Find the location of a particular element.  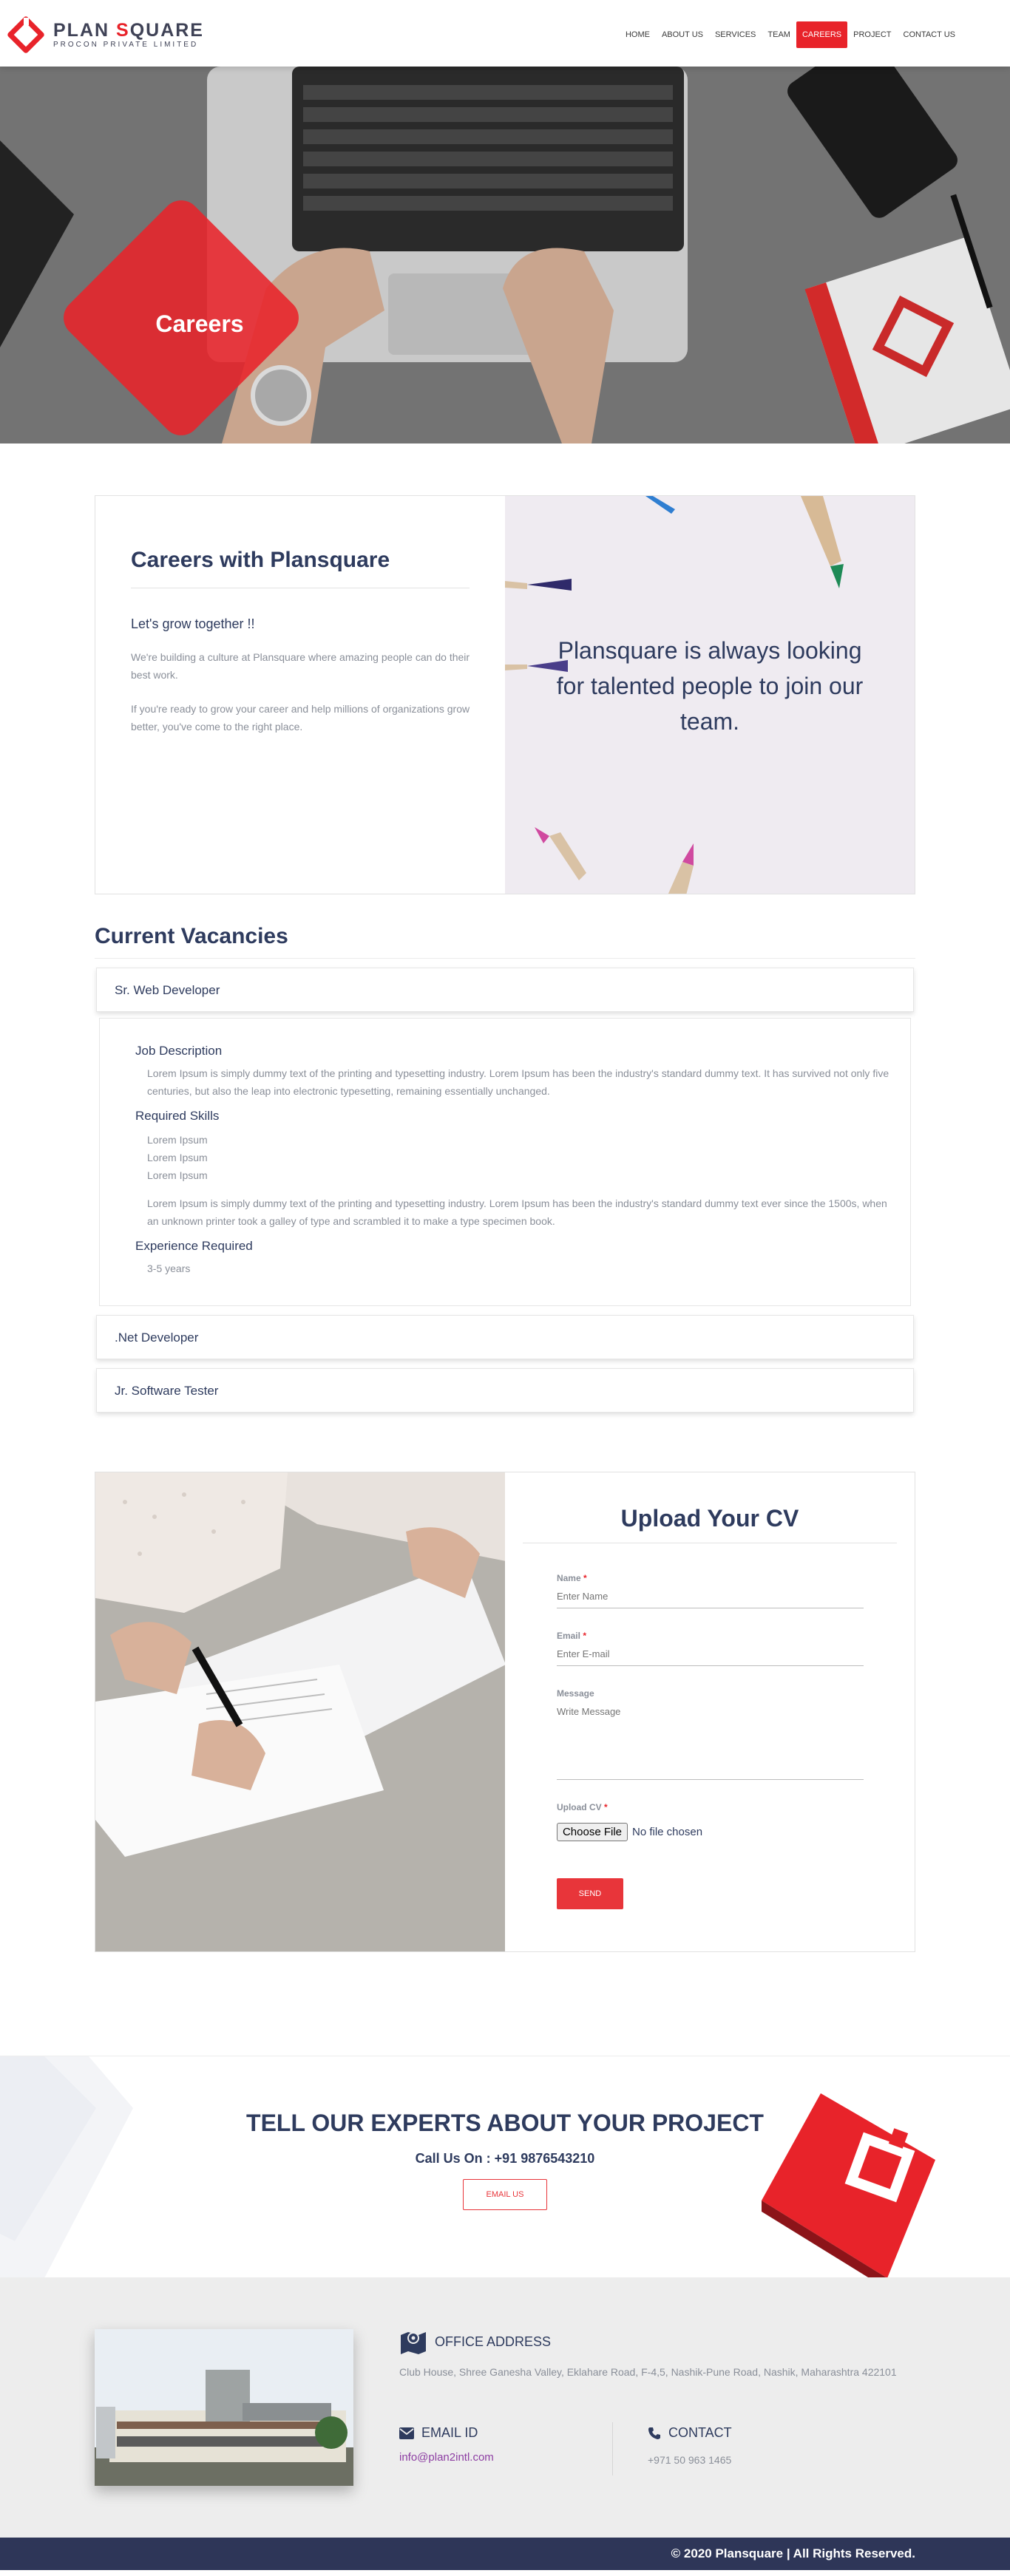

job-description-label: Job Description is located at coordinates (179, 1051).